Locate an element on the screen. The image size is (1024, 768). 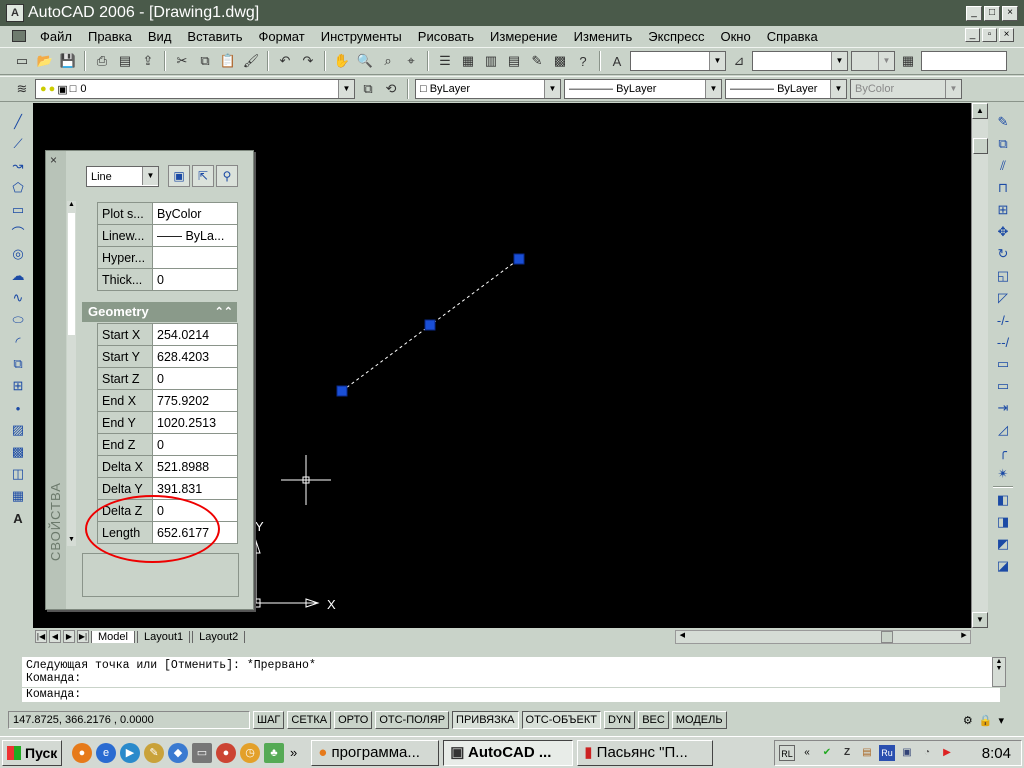
menu-format: Формат is located at coordinates (282, 36).